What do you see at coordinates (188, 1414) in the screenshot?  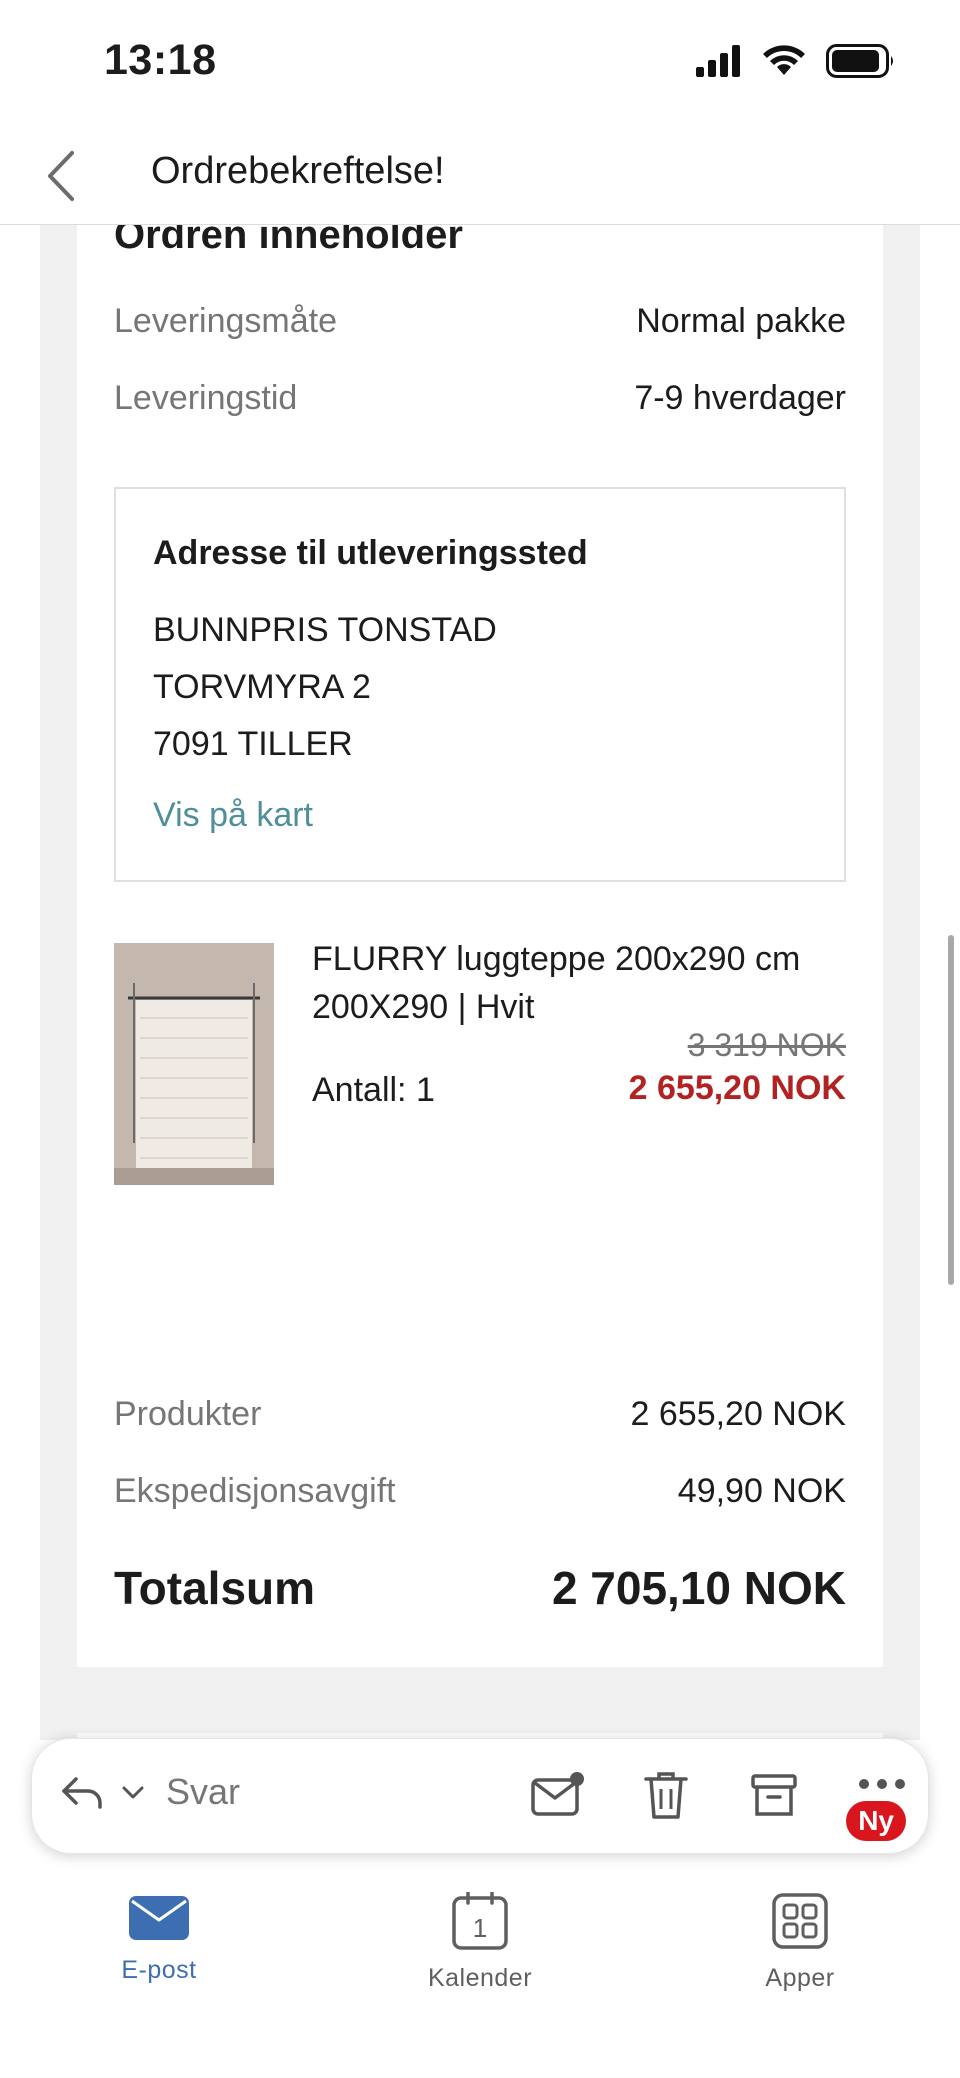 I see `products-label: Produkter` at bounding box center [188, 1414].